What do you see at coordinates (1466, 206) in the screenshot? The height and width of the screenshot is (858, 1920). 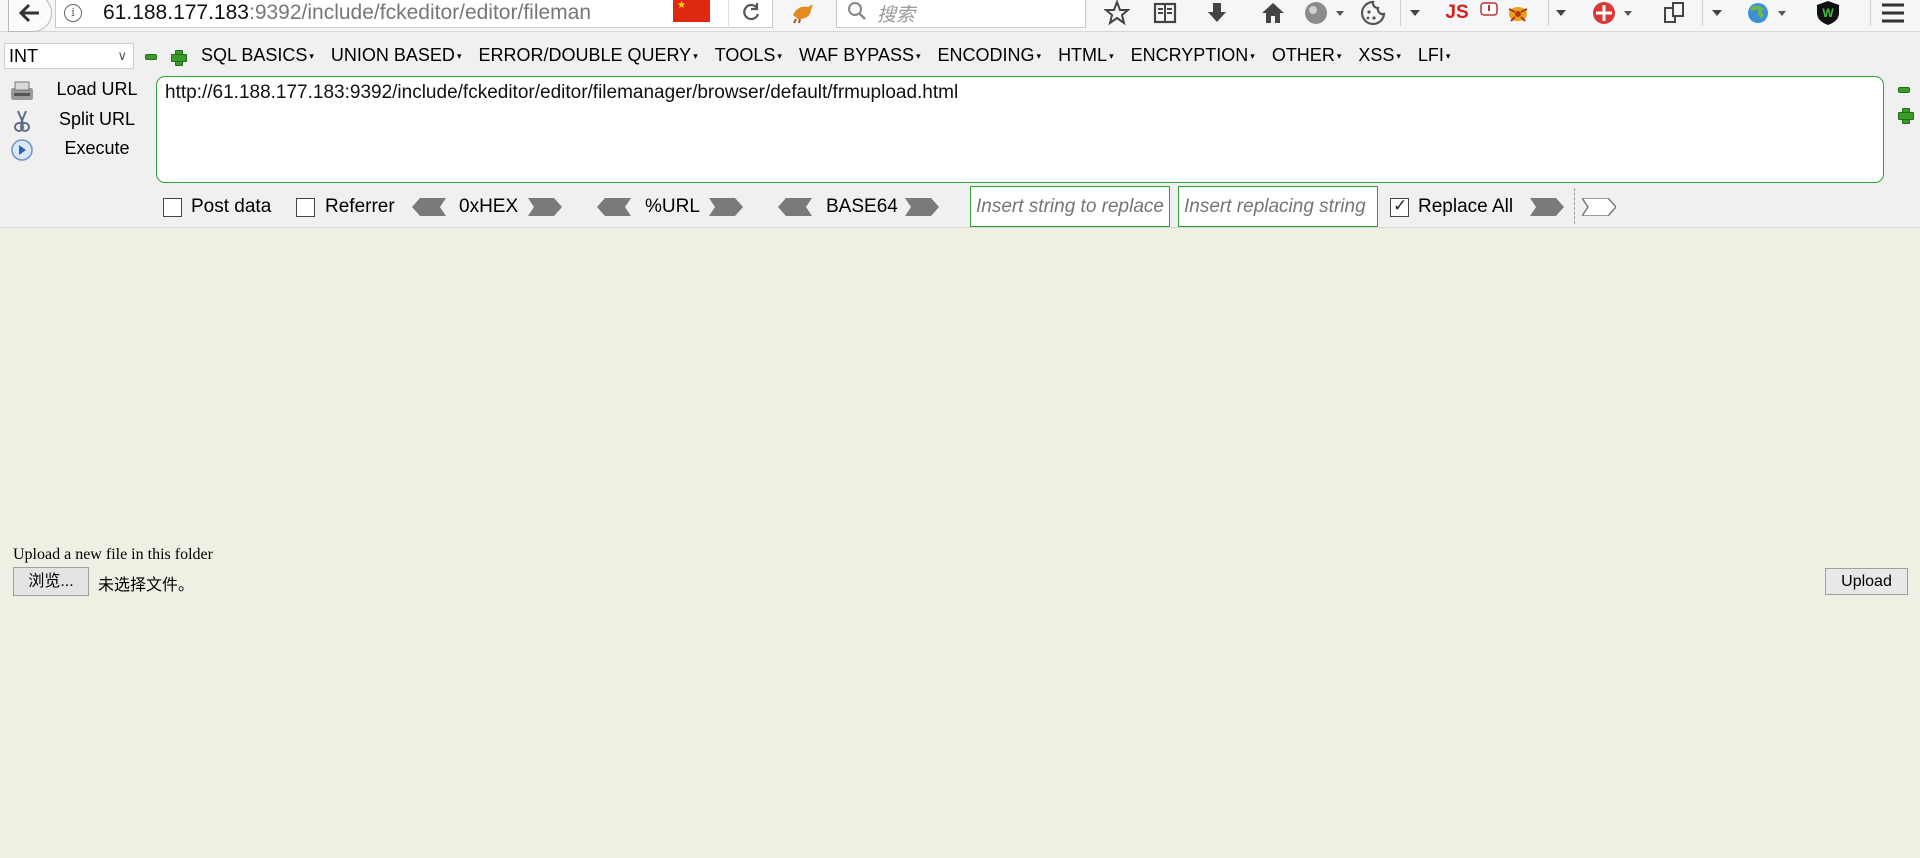 I see `replace-all-label: Replace All` at bounding box center [1466, 206].